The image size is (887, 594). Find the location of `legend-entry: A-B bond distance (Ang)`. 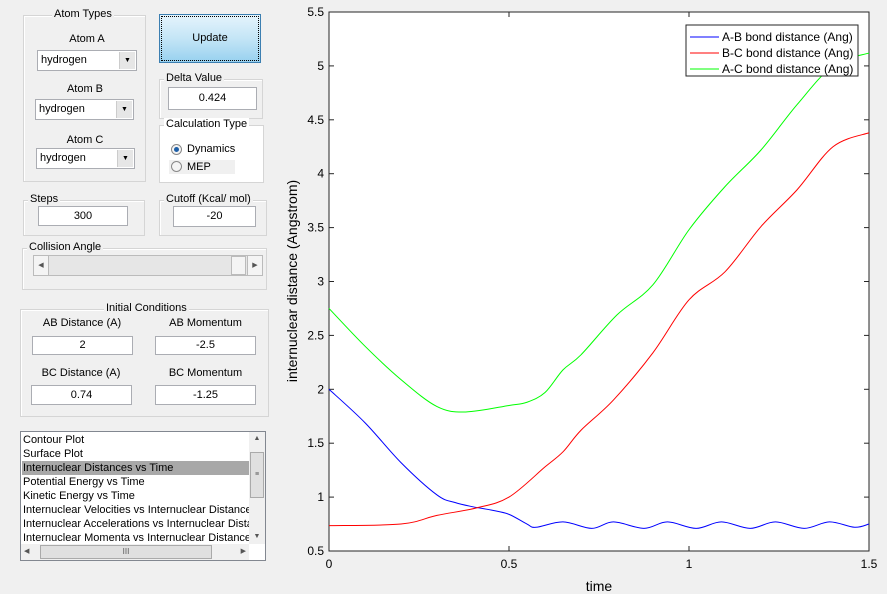

legend-entry: A-B bond distance (Ang) is located at coordinates (787, 37).